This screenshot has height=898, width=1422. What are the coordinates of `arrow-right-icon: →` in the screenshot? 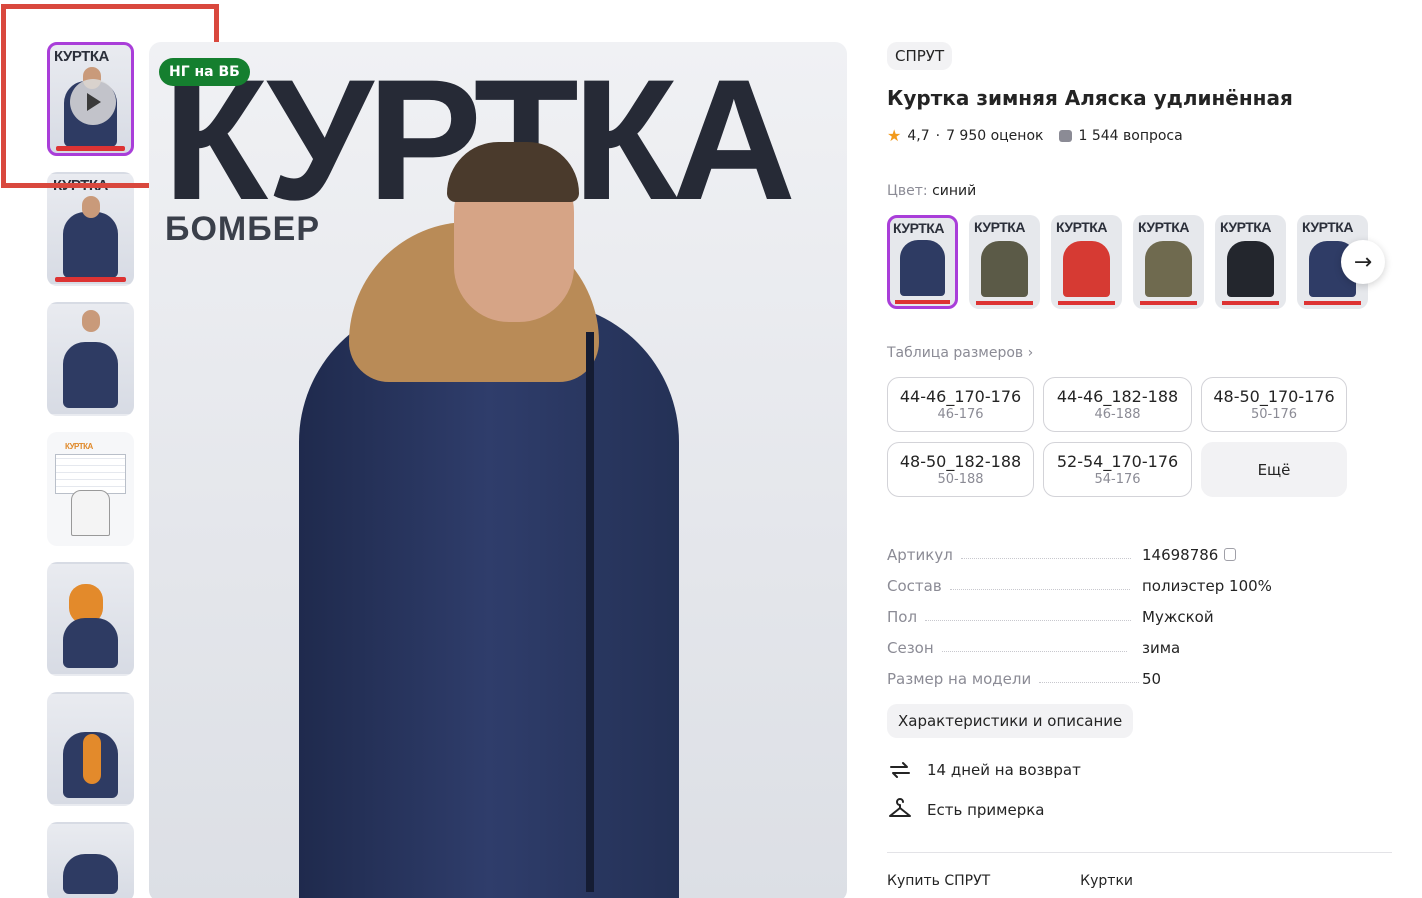 It's located at (1363, 262).